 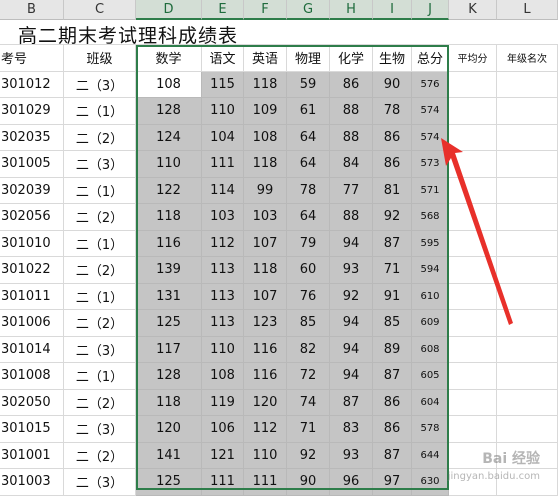 What do you see at coordinates (527, 58) in the screenshot?
I see `header-cell: 年级名次` at bounding box center [527, 58].